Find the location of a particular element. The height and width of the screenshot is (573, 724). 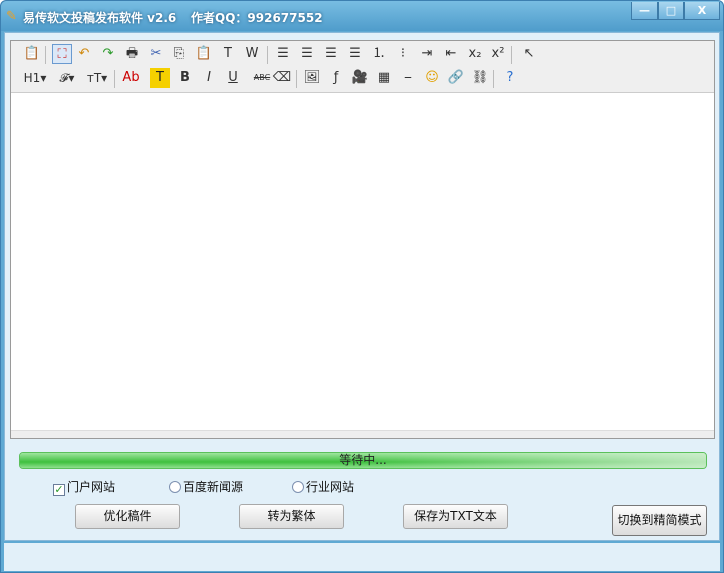

subscript-icon: x₂ is located at coordinates (475, 54).